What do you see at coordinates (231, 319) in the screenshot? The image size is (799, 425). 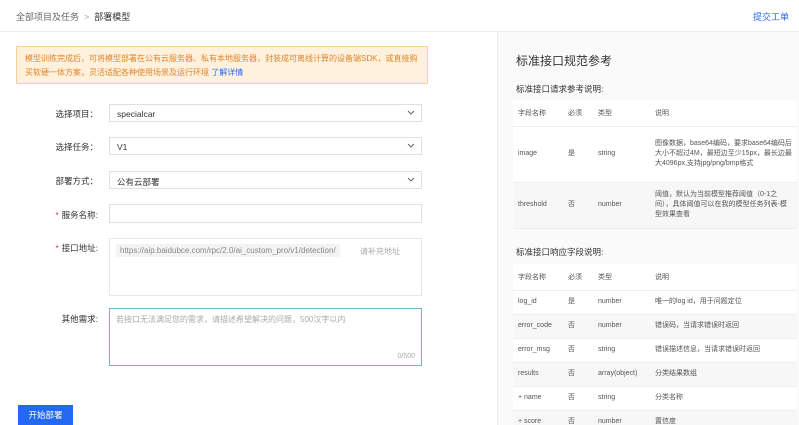 I see `other-needs-placeholder: 若接口无法满足您的需求，请描述希望解决的问题，500汉字以内` at bounding box center [231, 319].